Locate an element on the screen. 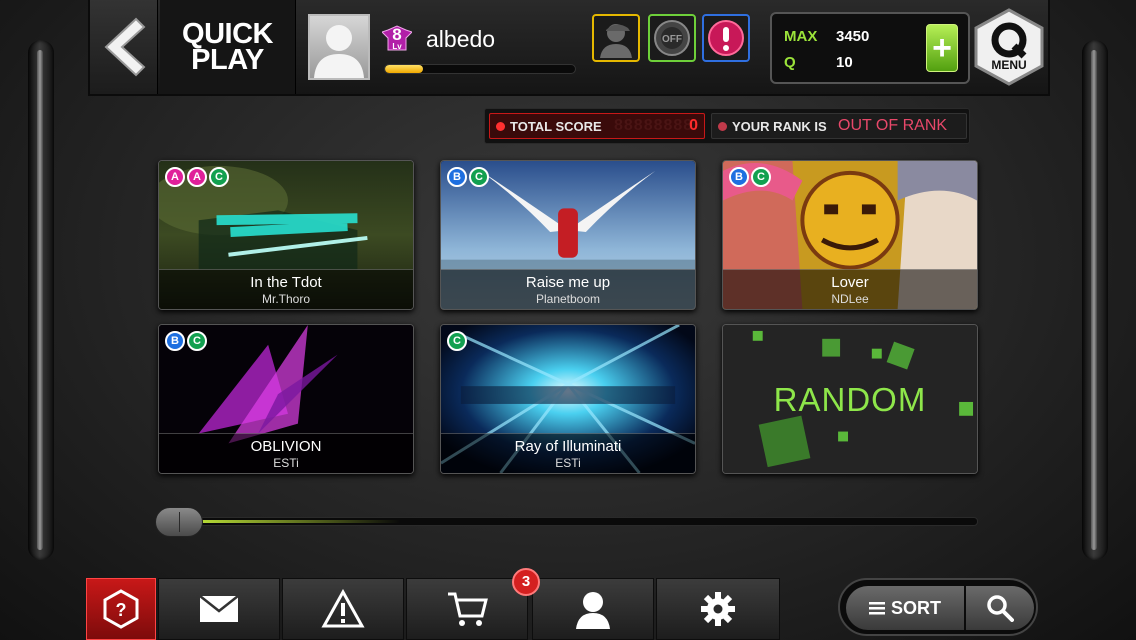 This screenshot has width=1136, height=640. alert-mode-icon is located at coordinates (726, 38).